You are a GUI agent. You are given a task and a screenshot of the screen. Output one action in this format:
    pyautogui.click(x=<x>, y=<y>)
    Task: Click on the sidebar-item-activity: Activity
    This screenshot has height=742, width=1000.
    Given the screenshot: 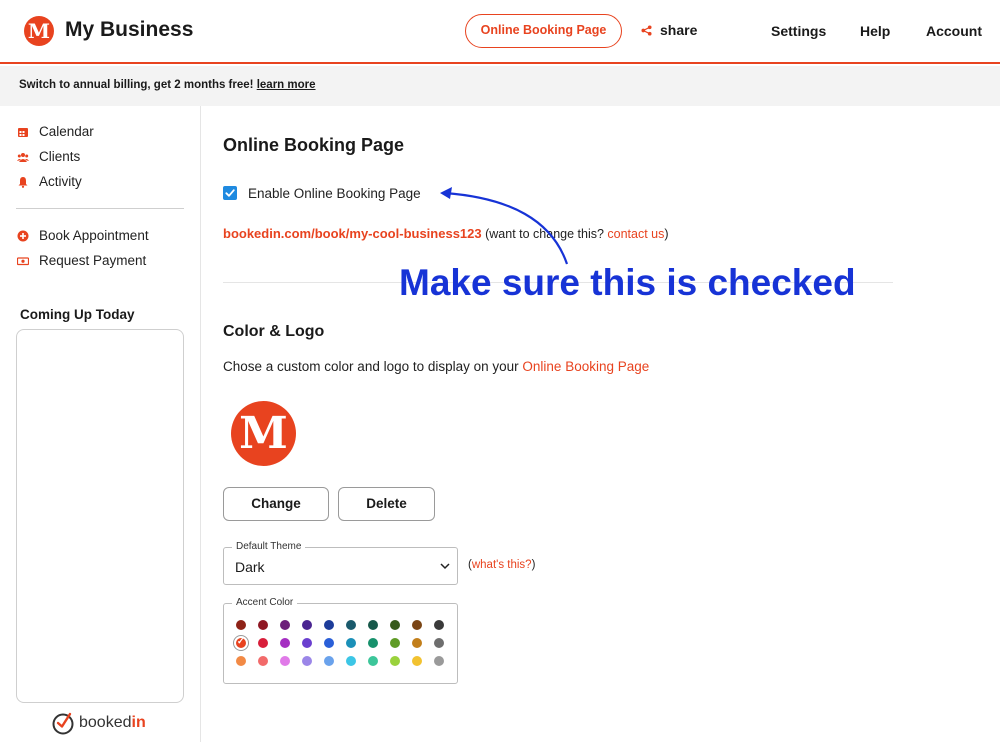 What is the action you would take?
    pyautogui.click(x=49, y=181)
    